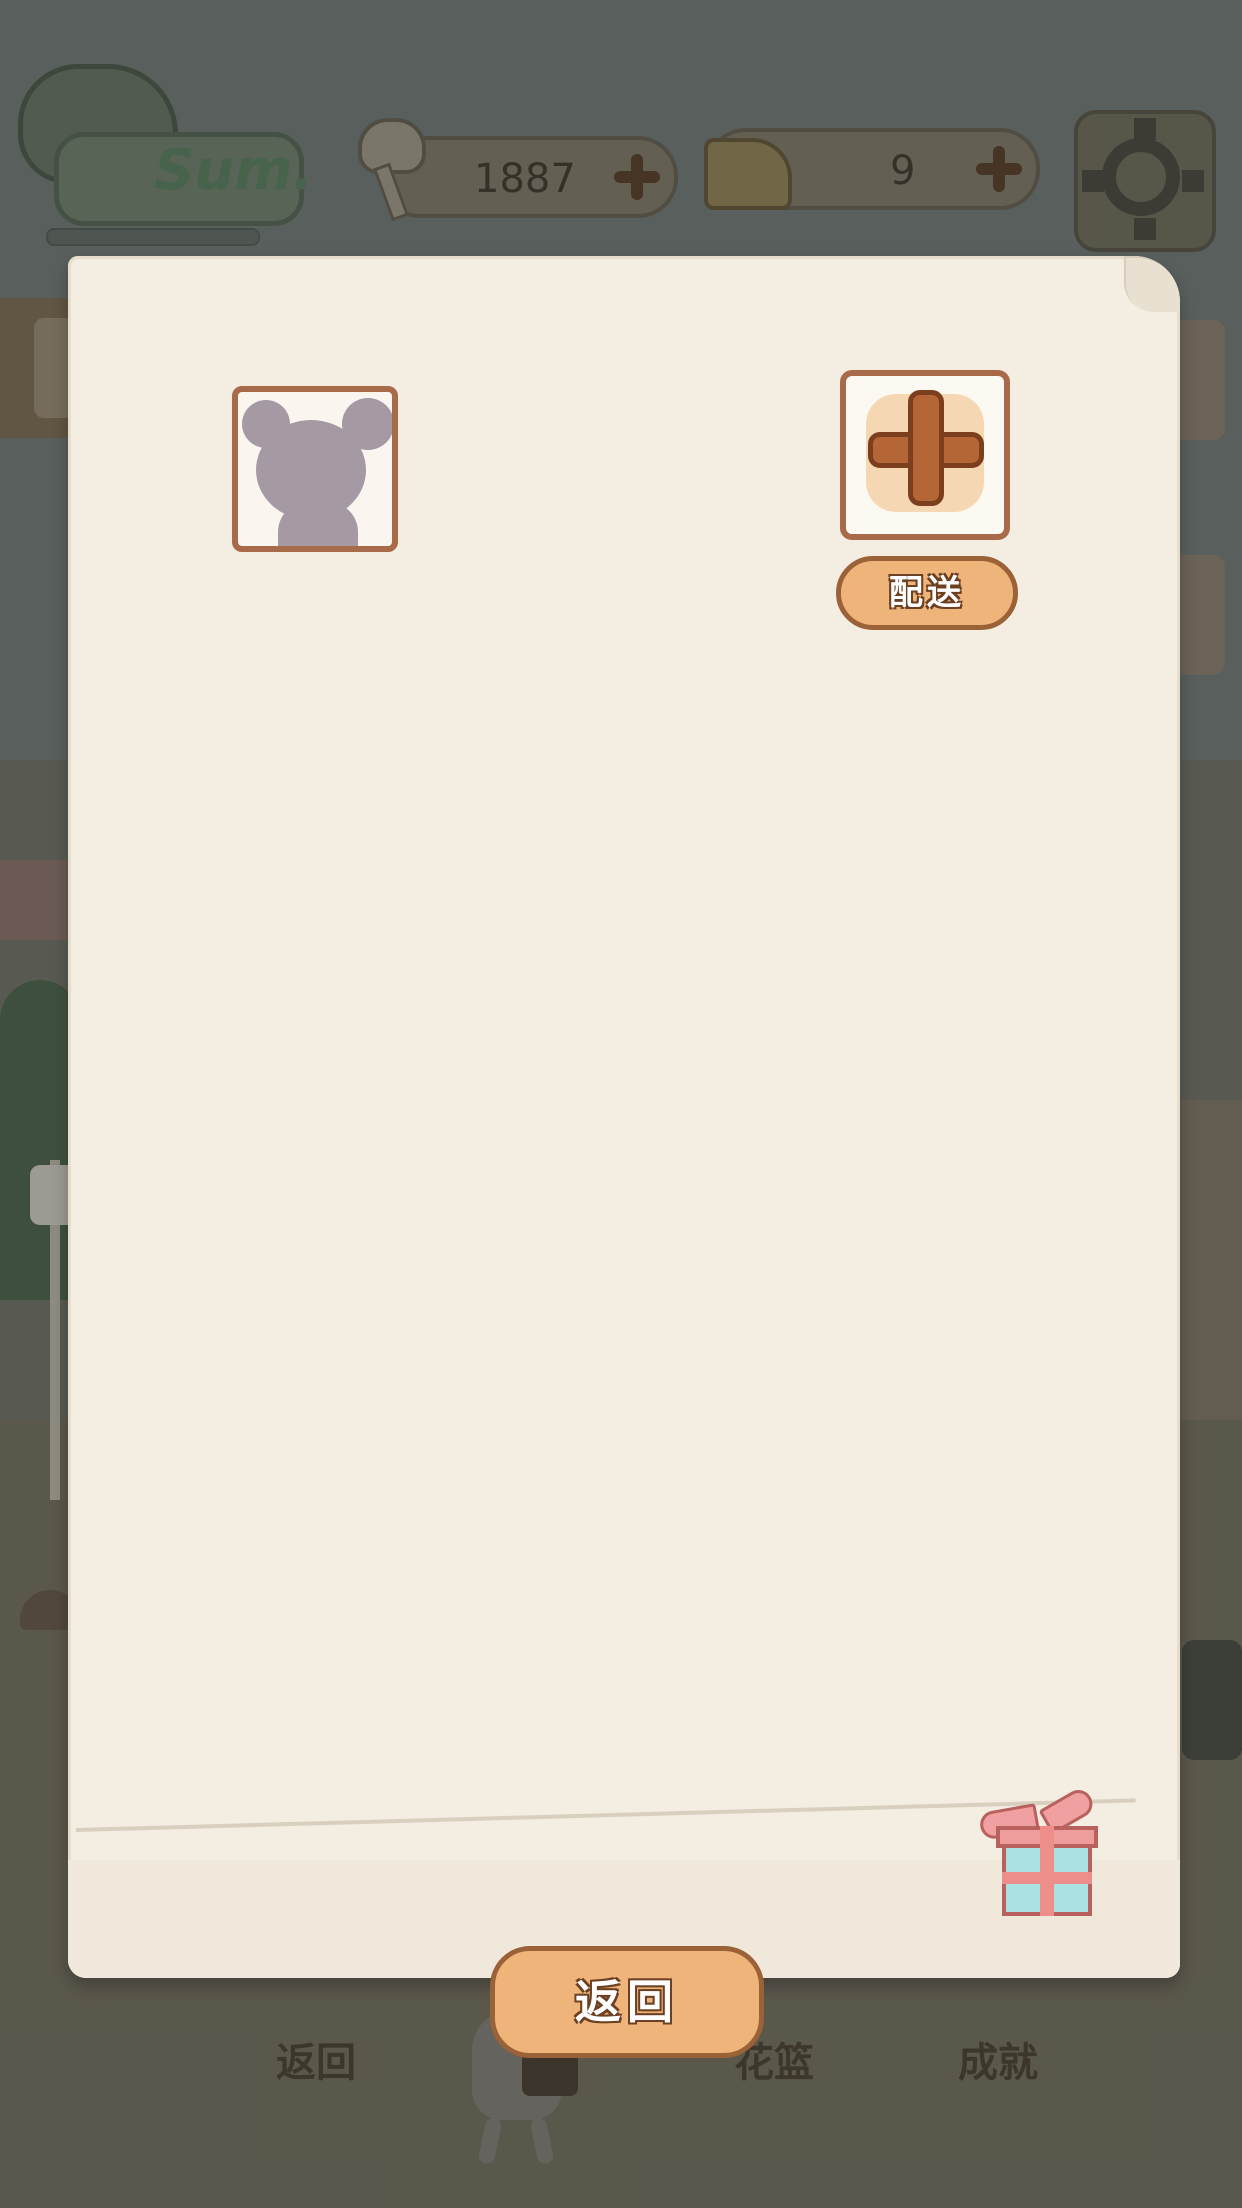 The width and height of the screenshot is (1242, 2208). I want to click on gift-icon, so click(1040, 1853).